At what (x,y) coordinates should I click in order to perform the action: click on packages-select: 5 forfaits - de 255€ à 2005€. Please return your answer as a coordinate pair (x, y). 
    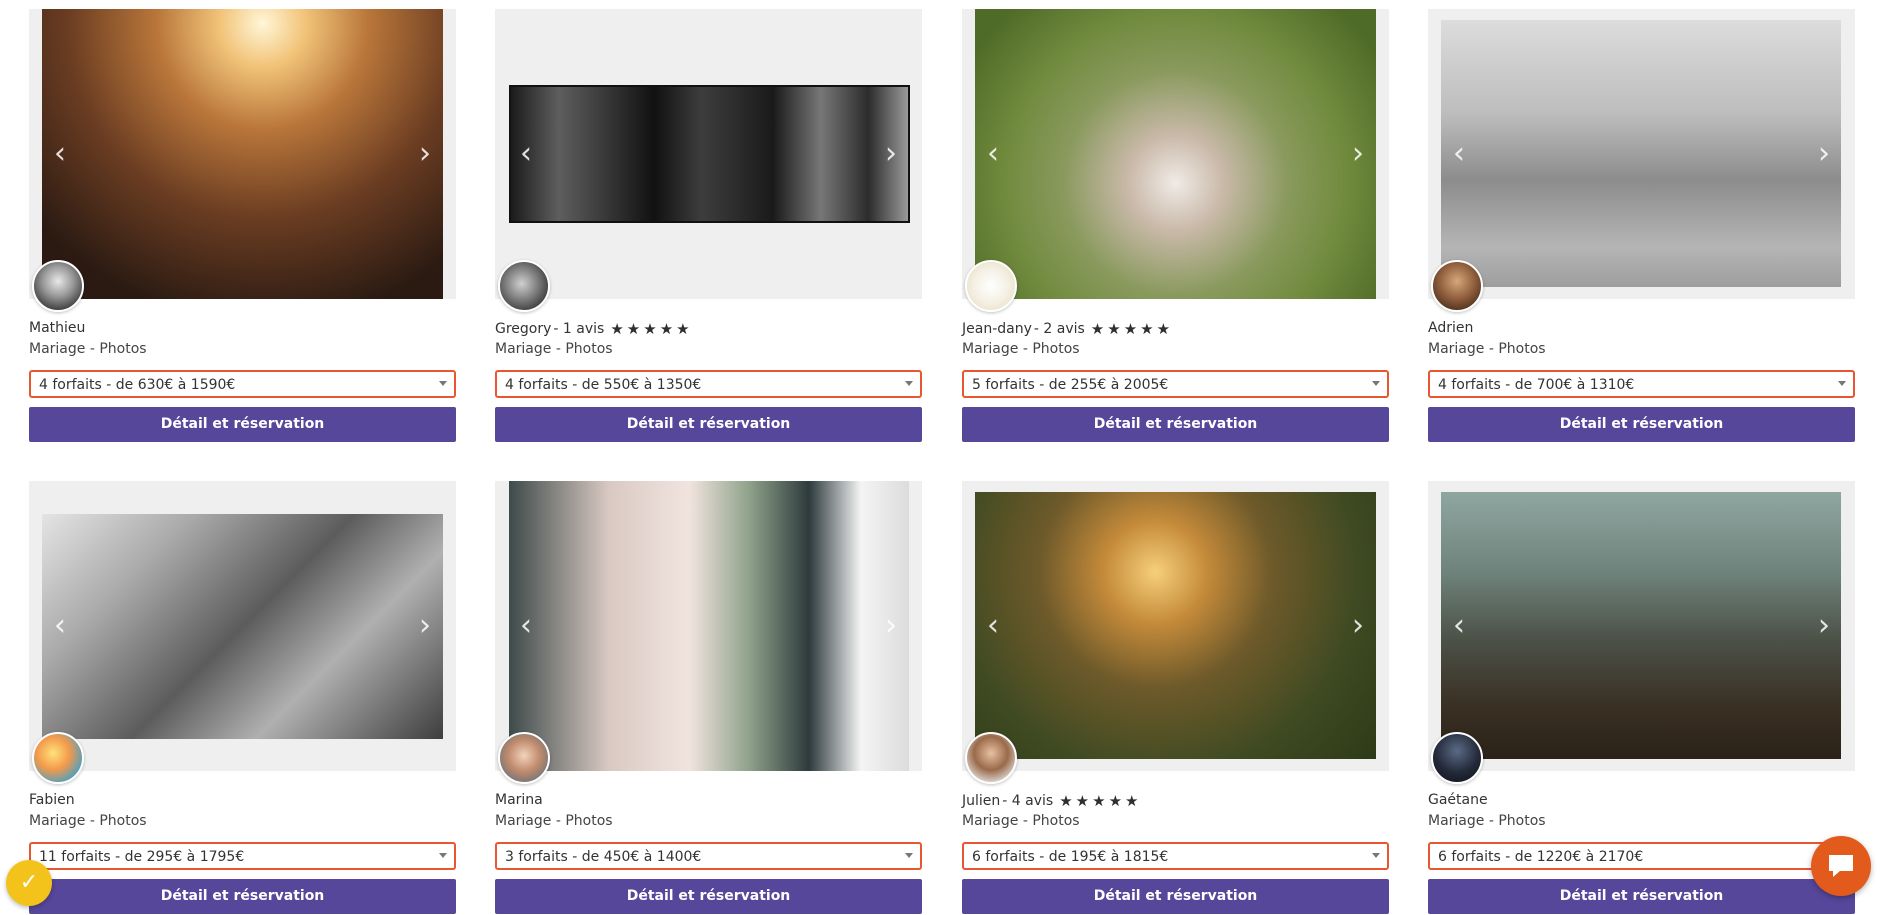
    Looking at the image, I should click on (1175, 384).